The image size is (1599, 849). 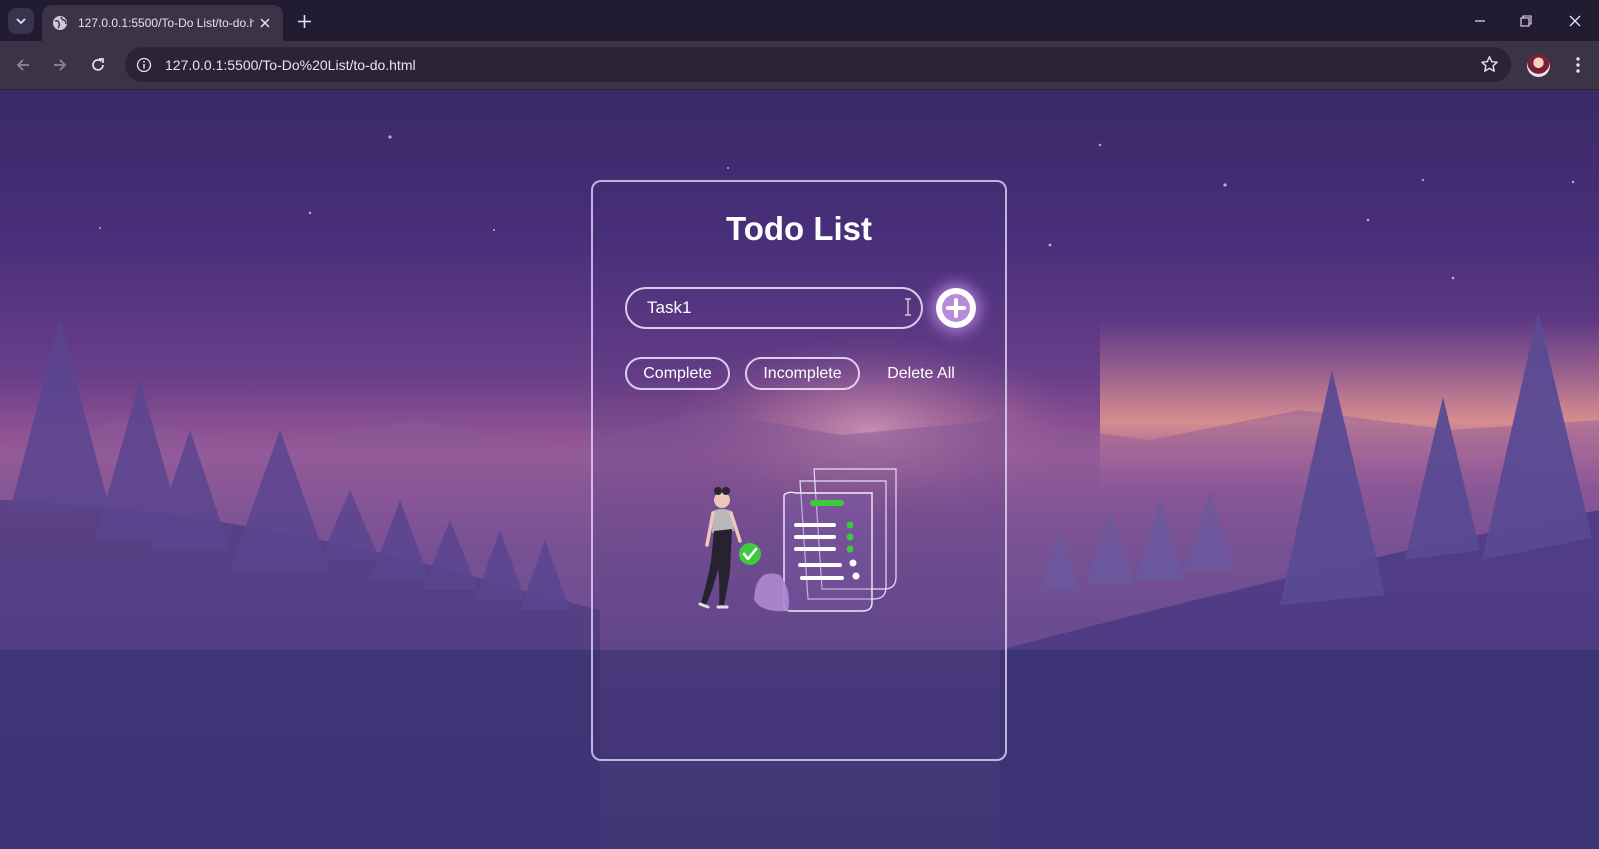 I want to click on minimize-button, so click(x=1480, y=21).